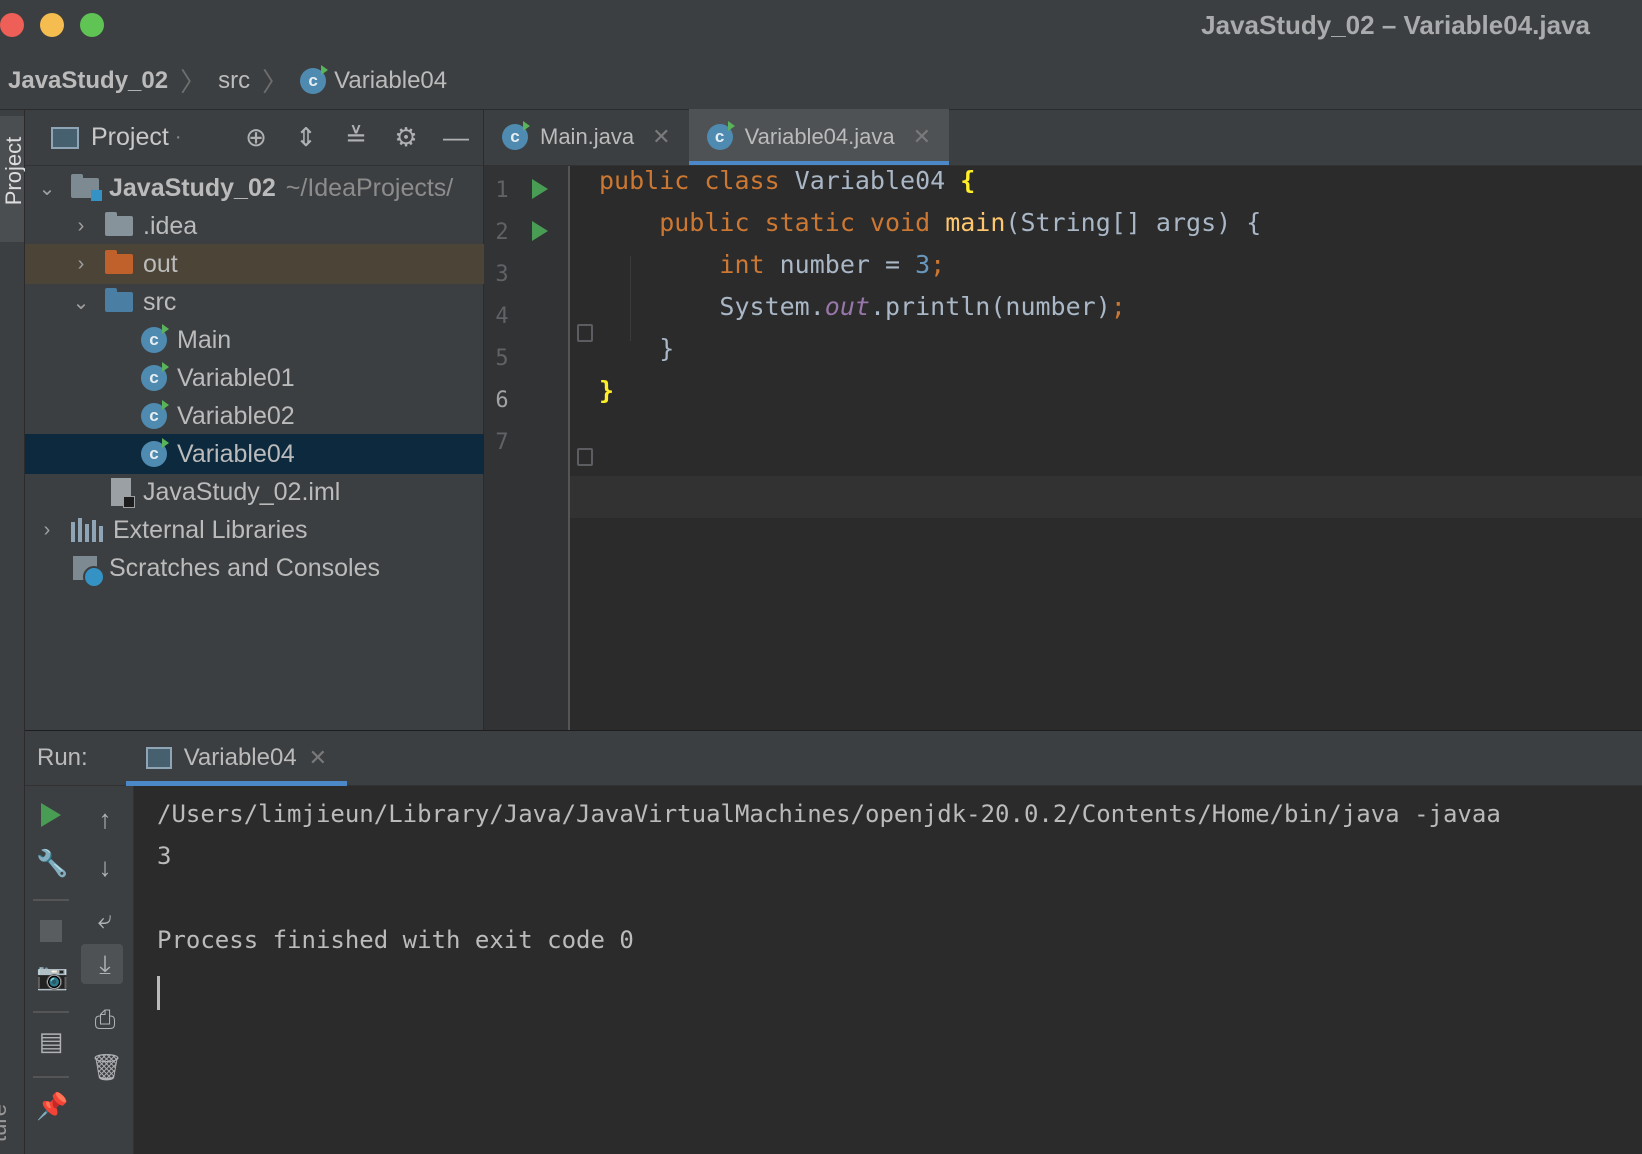  What do you see at coordinates (540, 189) in the screenshot?
I see `run-class-icon` at bounding box center [540, 189].